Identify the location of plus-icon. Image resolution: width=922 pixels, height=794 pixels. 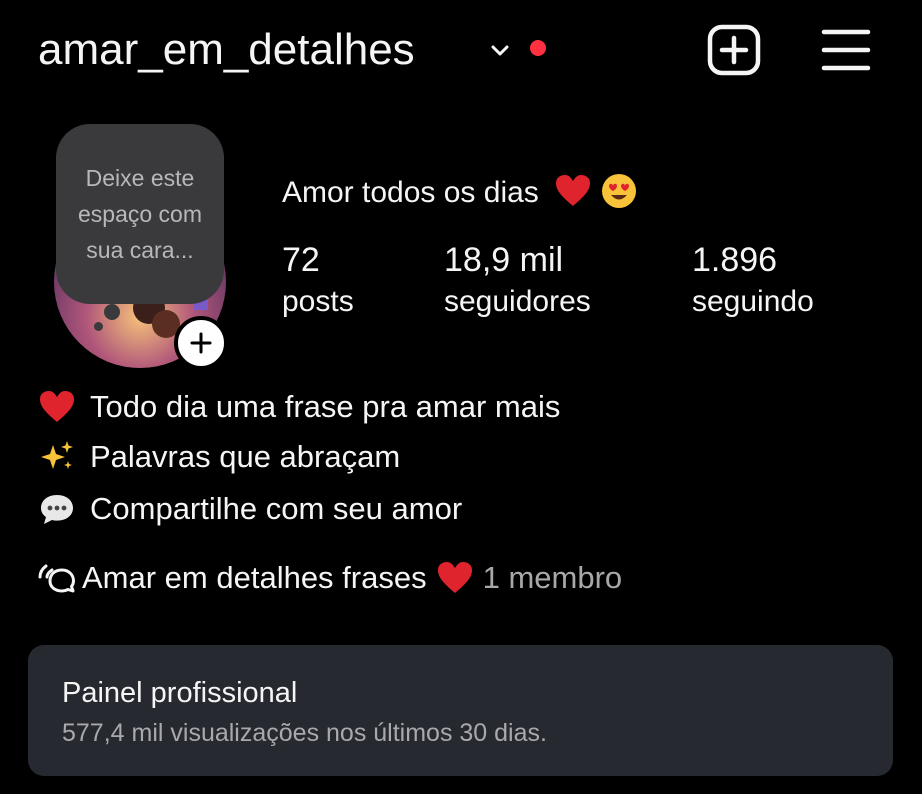
(201, 343).